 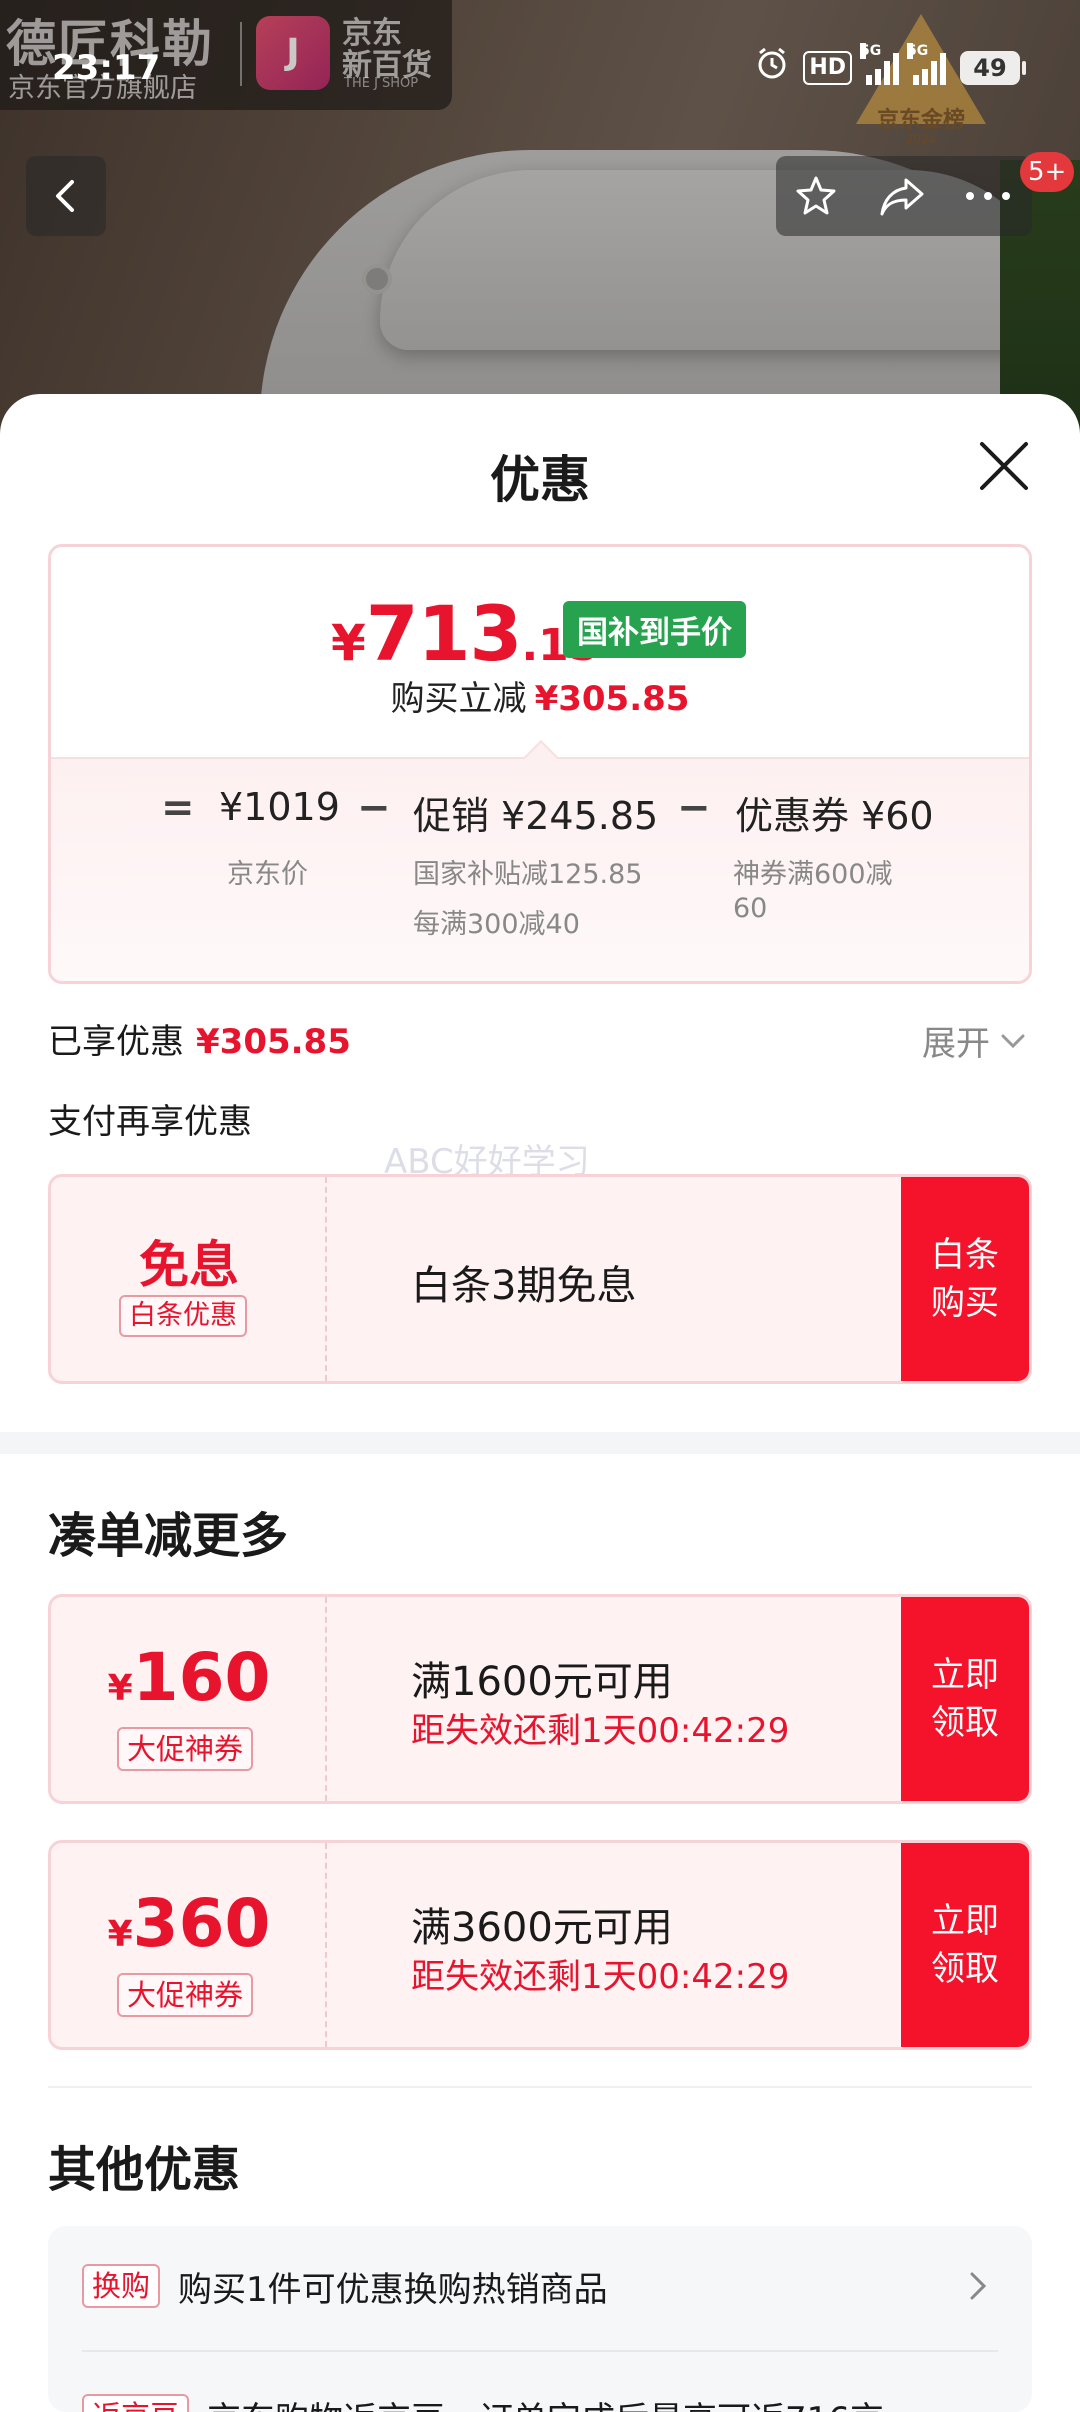 I want to click on bundle-coupon-2: ¥360 大促神券 满3600元可用 距失效还剩1天00:42:29 立即领取, so click(x=540, y=1945).